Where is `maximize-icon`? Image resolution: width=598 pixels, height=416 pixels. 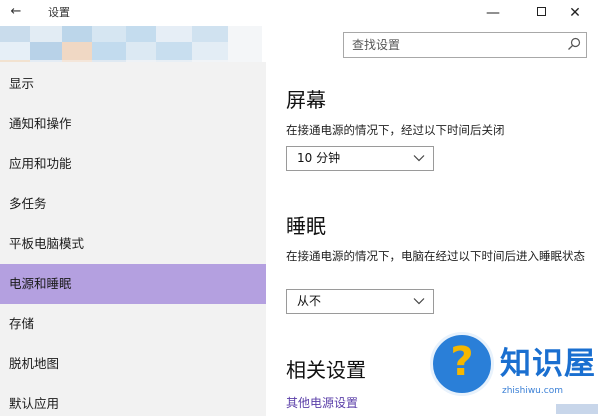
maximize-icon is located at coordinates (541, 11).